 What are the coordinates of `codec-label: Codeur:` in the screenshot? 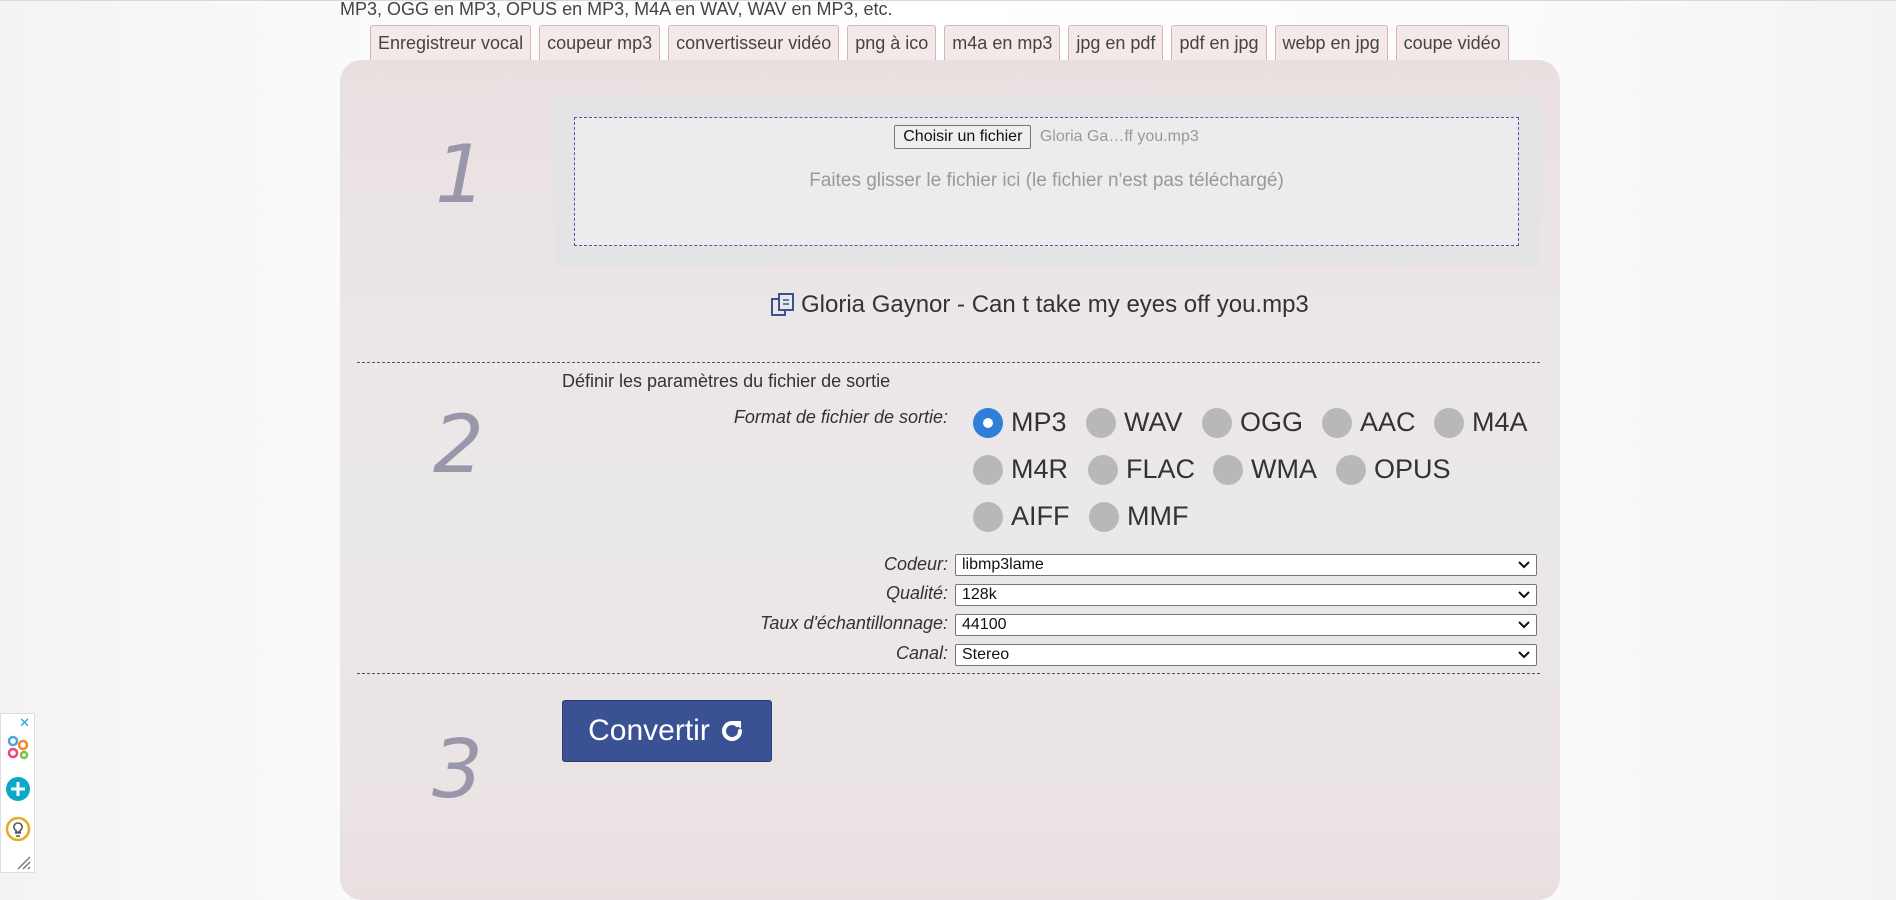 It's located at (915, 564).